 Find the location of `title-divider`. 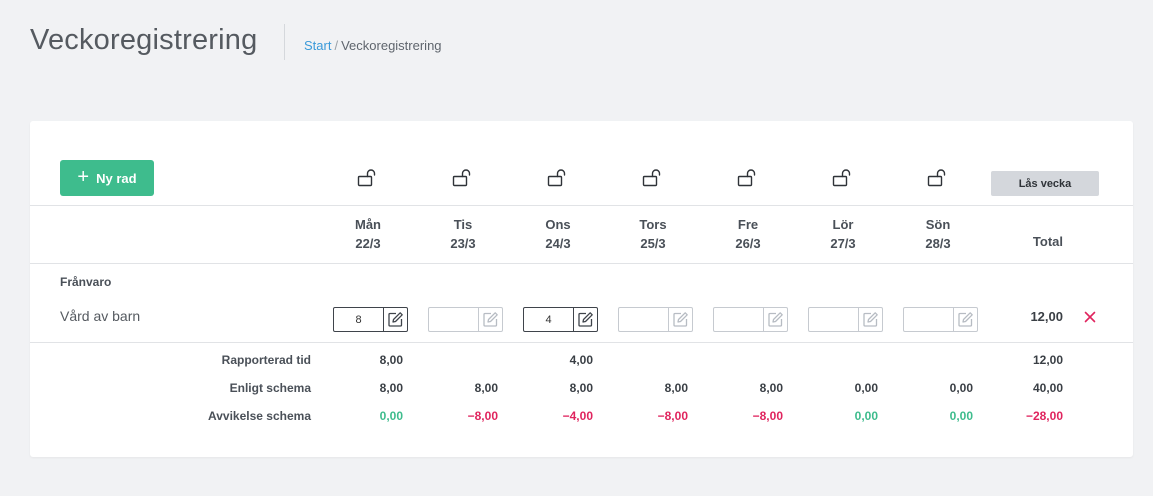

title-divider is located at coordinates (284, 42).